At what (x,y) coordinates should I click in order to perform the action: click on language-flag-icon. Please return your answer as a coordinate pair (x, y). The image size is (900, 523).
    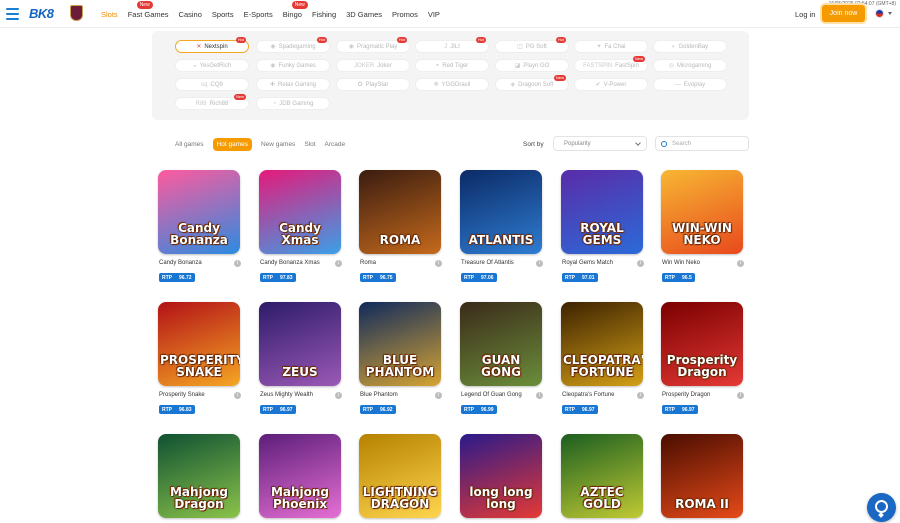
    Looking at the image, I should click on (879, 13).